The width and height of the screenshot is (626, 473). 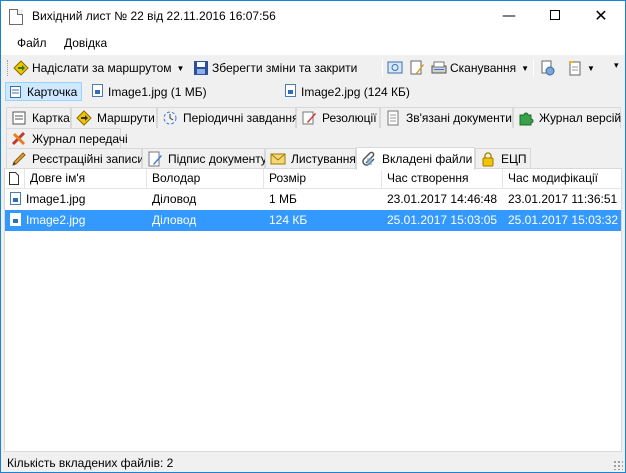 What do you see at coordinates (580, 118) in the screenshot?
I see `tab-version-log-label: Журнал версій` at bounding box center [580, 118].